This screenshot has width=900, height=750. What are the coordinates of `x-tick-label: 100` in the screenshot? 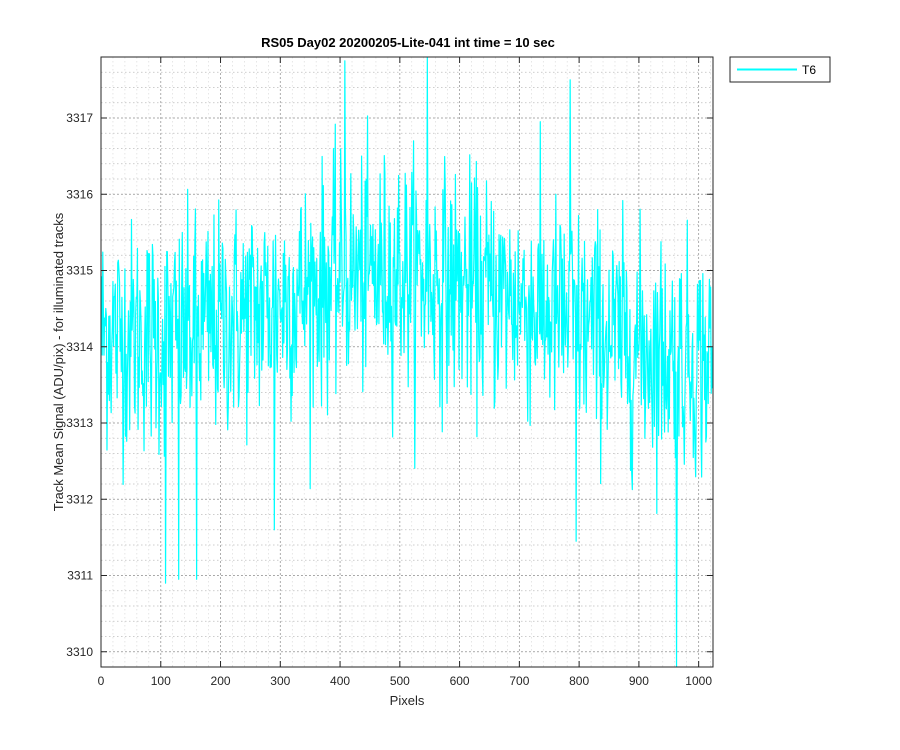 It's located at (161, 681).